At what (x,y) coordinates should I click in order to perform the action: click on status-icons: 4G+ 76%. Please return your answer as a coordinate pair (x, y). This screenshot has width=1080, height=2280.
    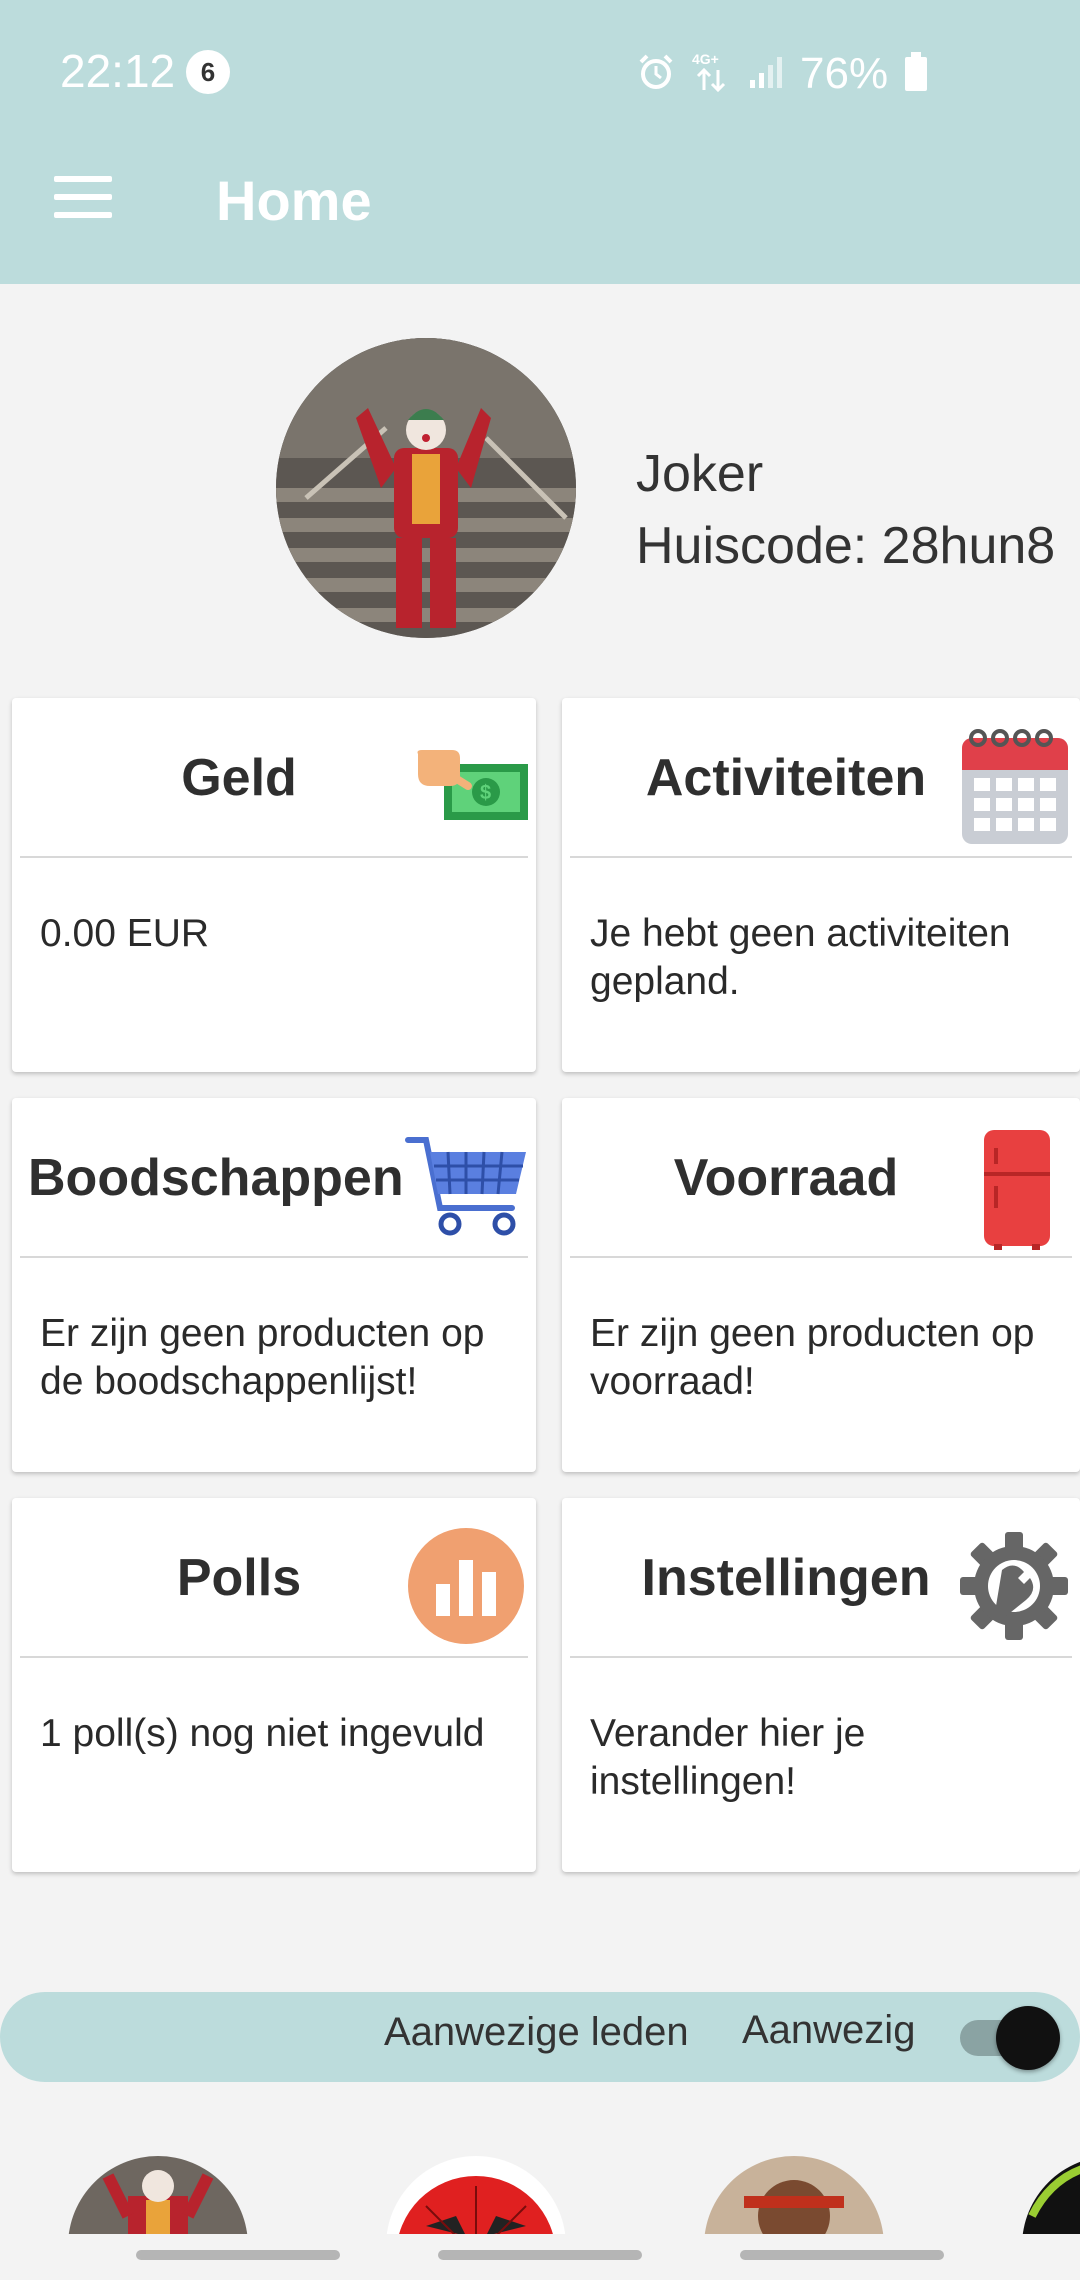
    Looking at the image, I should click on (782, 74).